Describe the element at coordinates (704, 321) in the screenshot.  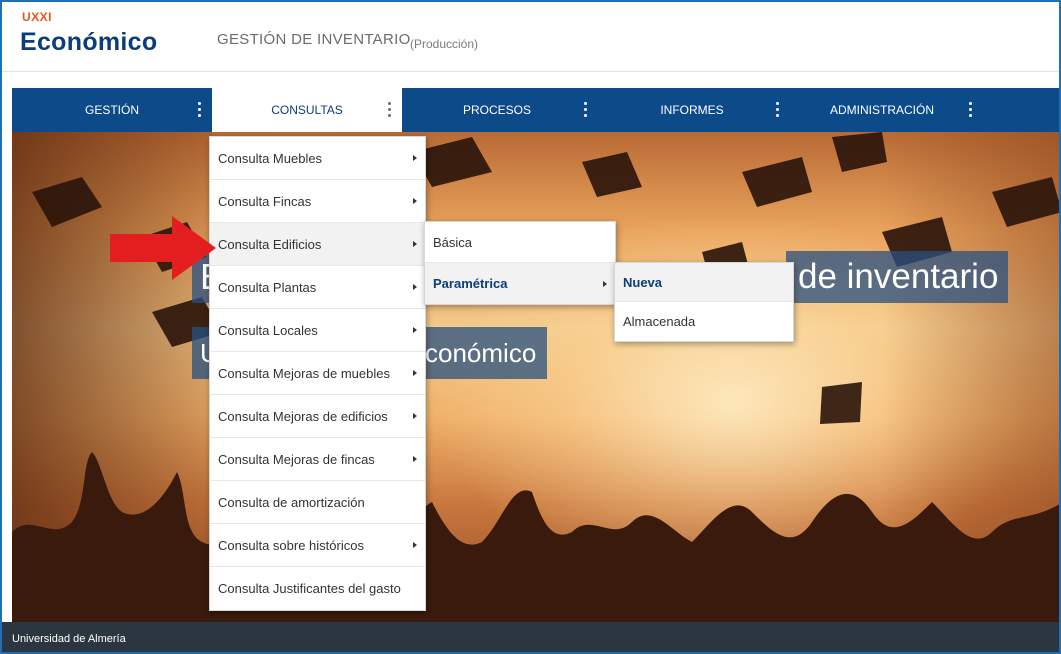
I see `menu-item-almacenada: Almacenada` at that location.